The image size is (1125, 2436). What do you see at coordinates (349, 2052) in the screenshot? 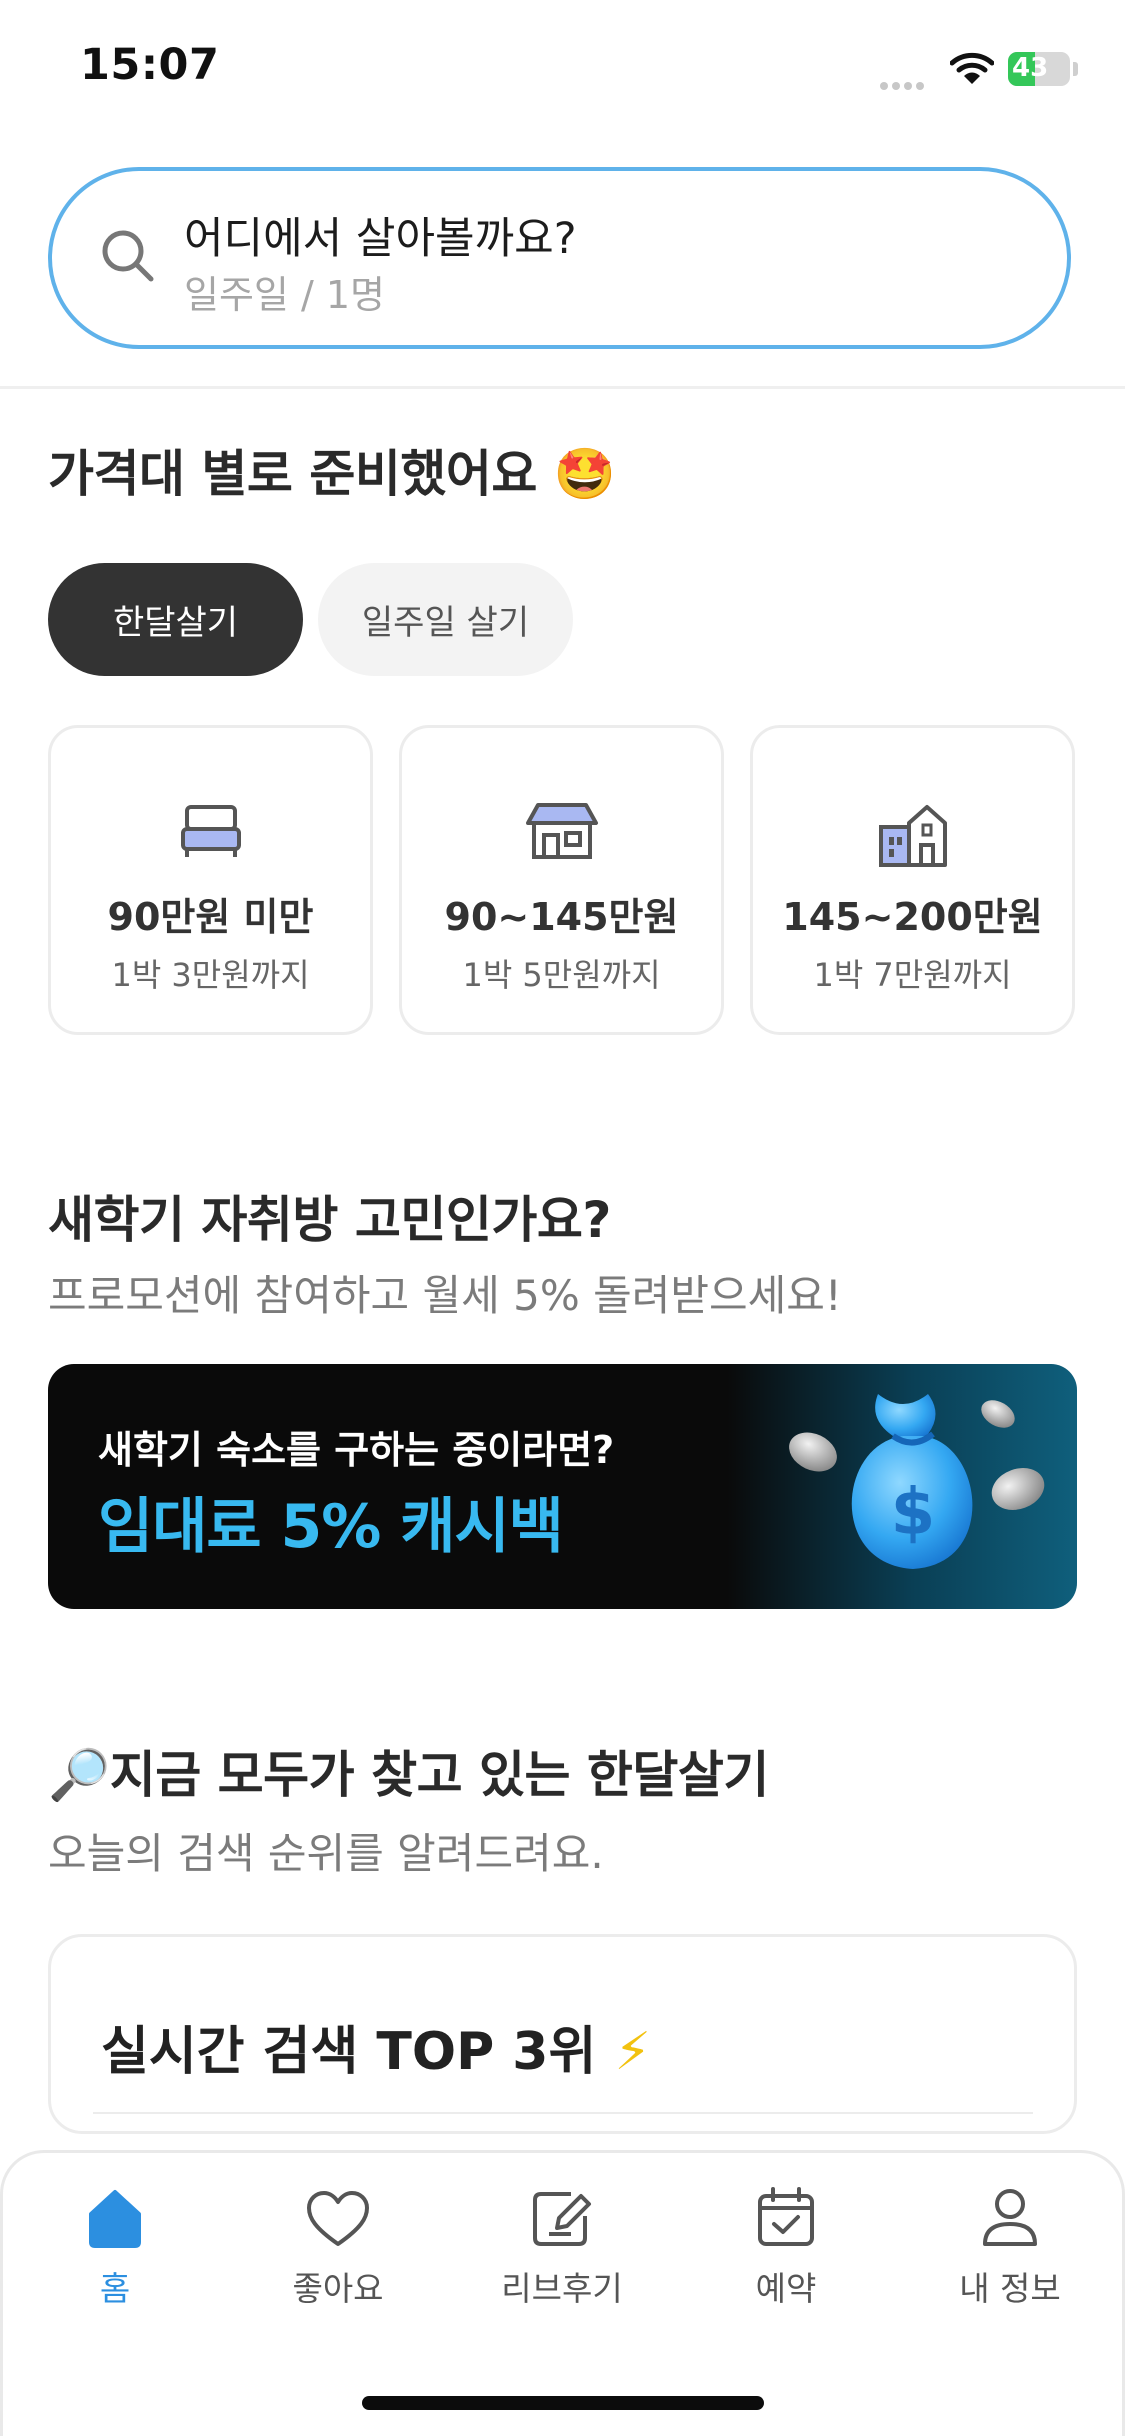
I see `top3-title-text: 실시간 검색 TOP 3위` at bounding box center [349, 2052].